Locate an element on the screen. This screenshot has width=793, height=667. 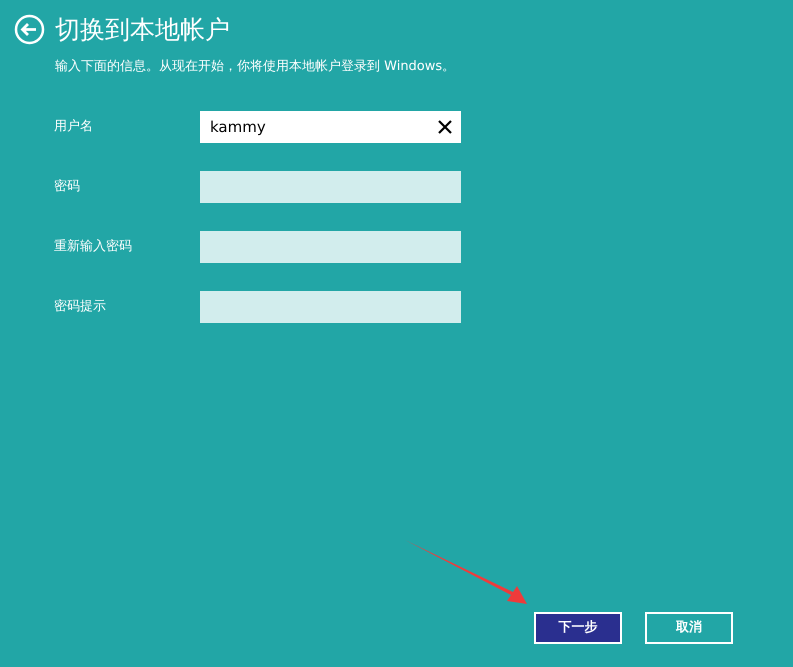
close-icon is located at coordinates (445, 126).